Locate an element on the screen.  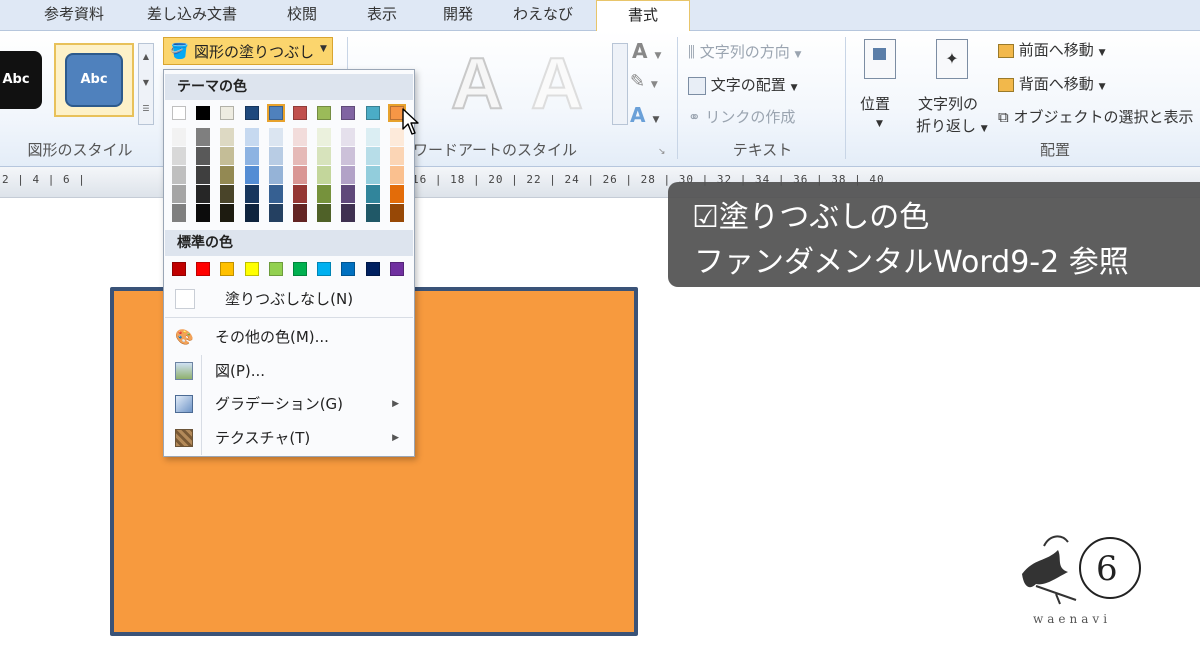
position-button: 位置 ▼ is located at coordinates (880, 94).